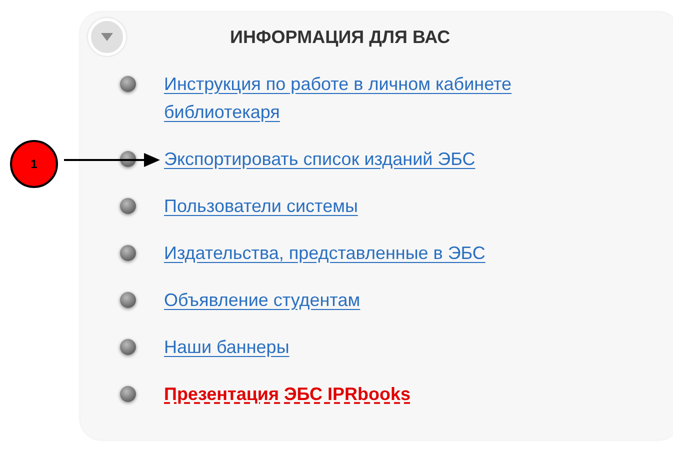 This screenshot has width=673, height=450. What do you see at coordinates (384, 347) in the screenshot?
I see `menu-link: Наши баннеры` at bounding box center [384, 347].